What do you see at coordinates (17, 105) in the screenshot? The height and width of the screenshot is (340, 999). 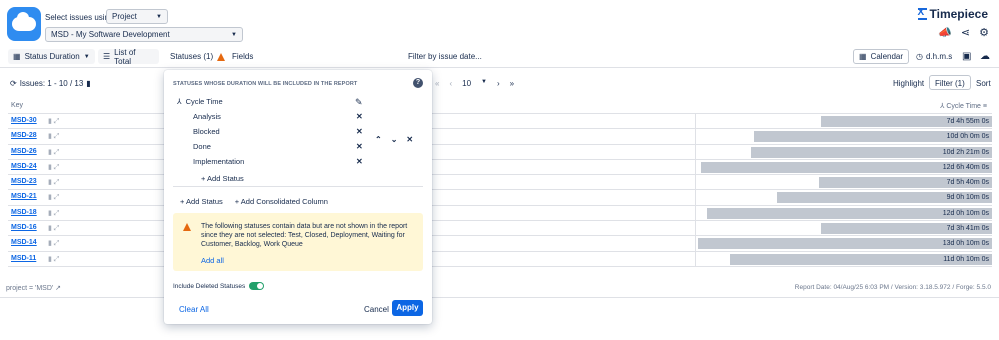 I see `key-column-header: Key` at bounding box center [17, 105].